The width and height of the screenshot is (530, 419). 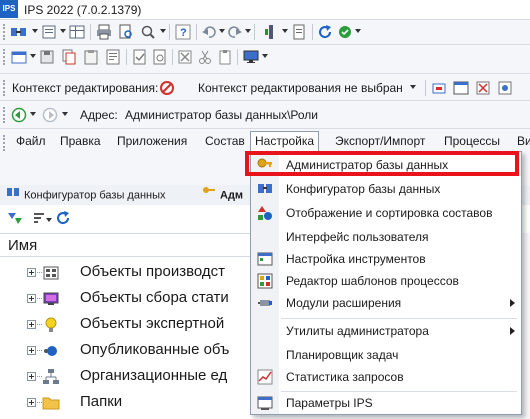 What do you see at coordinates (154, 297) in the screenshot?
I see `tree-item-label: Объекты сбора стати` at bounding box center [154, 297].